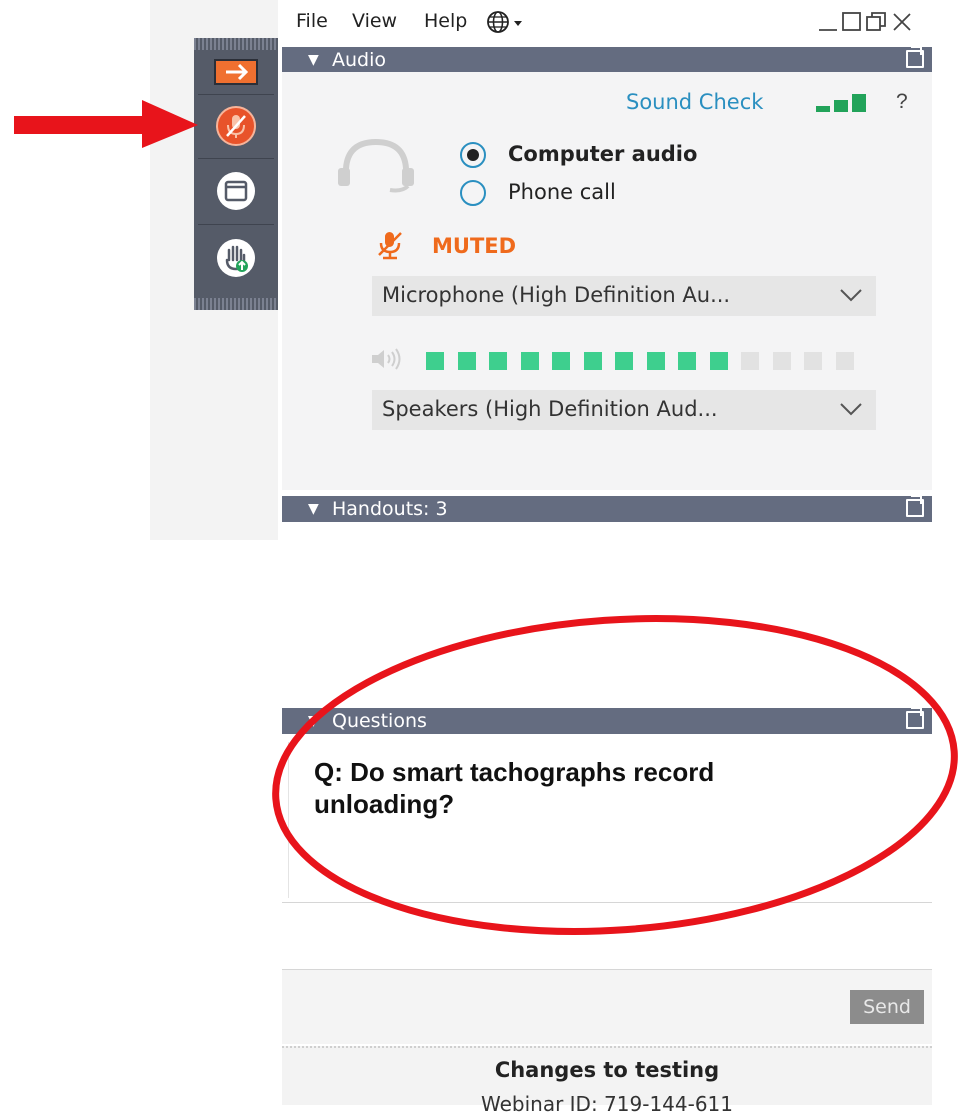 The width and height of the screenshot is (965, 1116). I want to click on webinar-title: Changes to testing, so click(607, 1070).